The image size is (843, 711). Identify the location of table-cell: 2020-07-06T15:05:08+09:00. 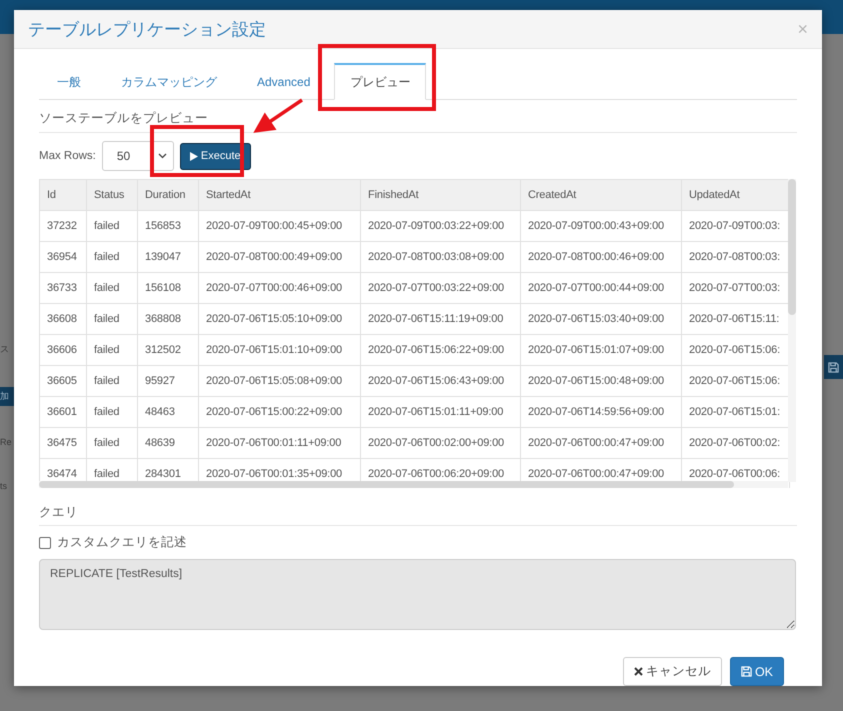
(279, 381).